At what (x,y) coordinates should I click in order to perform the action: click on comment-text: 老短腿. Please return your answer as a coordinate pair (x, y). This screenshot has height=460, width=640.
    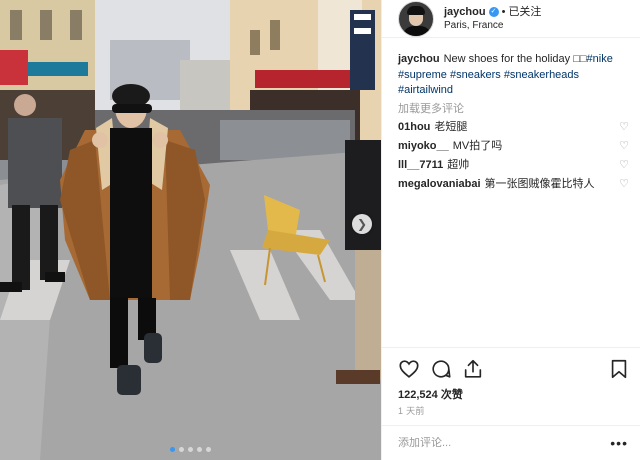
    Looking at the image, I should click on (451, 127).